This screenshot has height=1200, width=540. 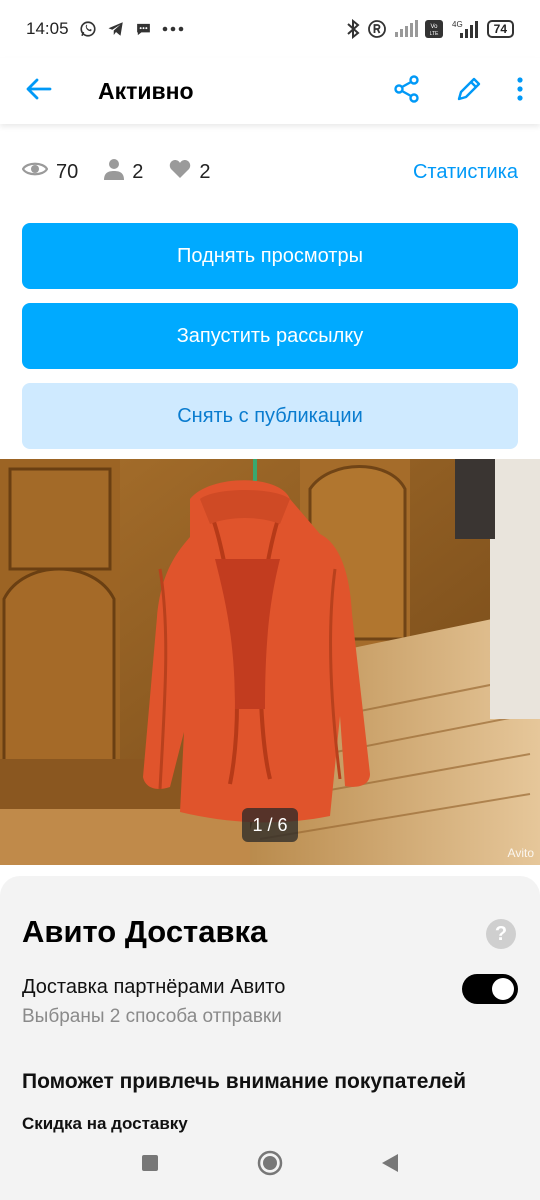 I want to click on contacts-count: 2, so click(x=138, y=171).